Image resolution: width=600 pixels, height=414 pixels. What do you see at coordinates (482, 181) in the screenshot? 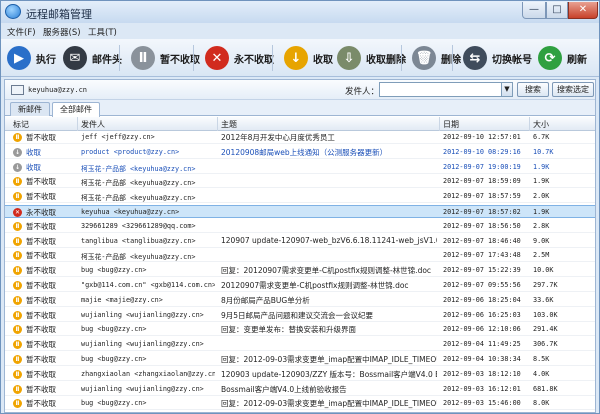
I see `cell-date: 2012-09-07 18:59:09` at bounding box center [482, 181].